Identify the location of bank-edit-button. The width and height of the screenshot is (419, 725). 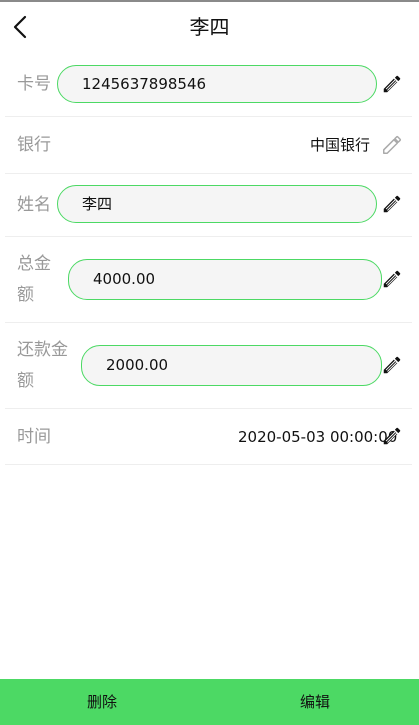
(392, 145).